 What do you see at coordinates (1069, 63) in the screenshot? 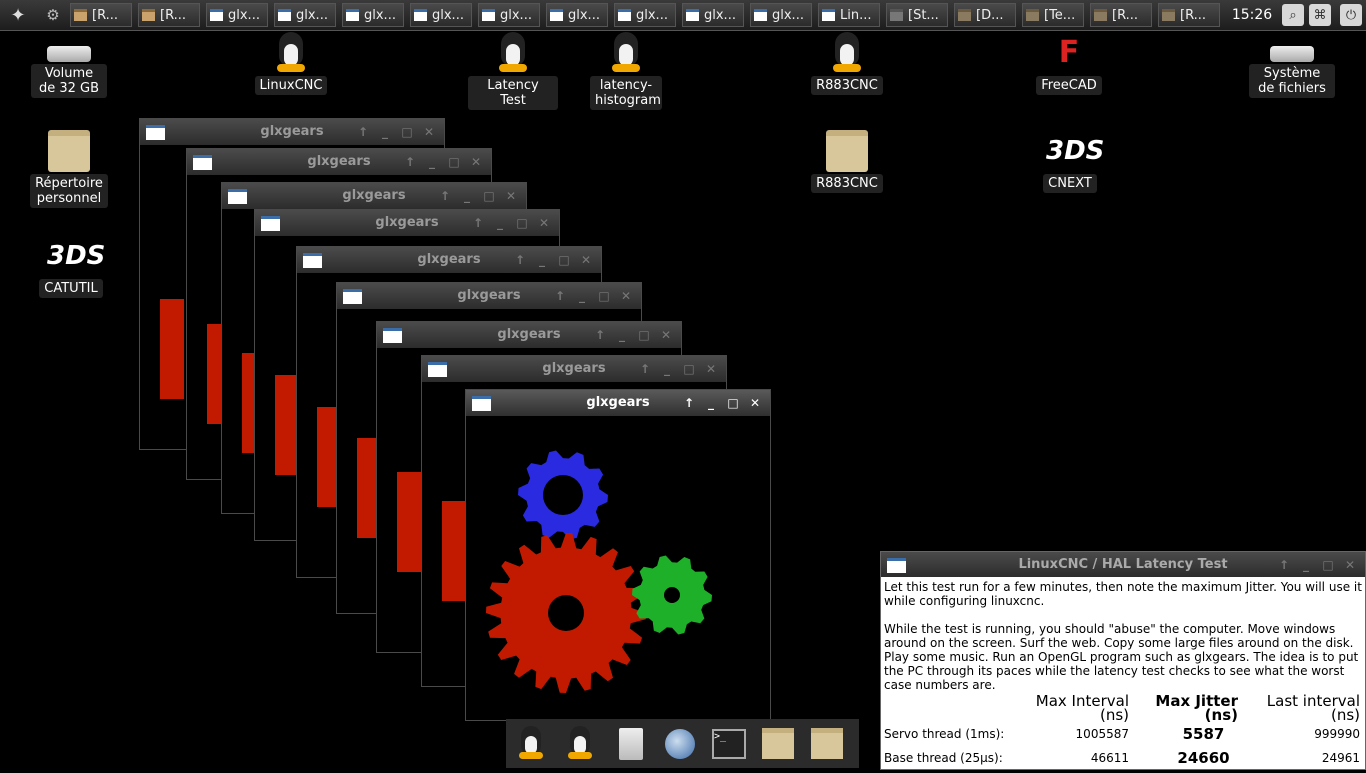
I see `desktop-icon-freecad: F FreeCAD` at bounding box center [1069, 63].